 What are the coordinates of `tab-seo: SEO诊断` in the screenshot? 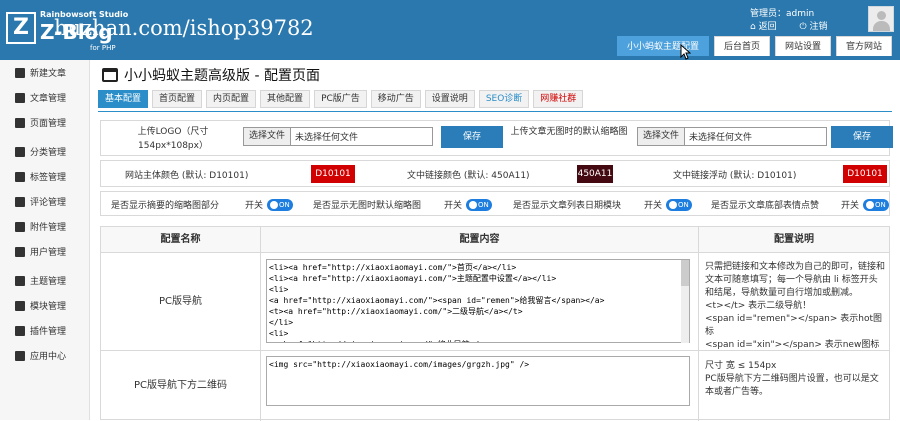 It's located at (504, 99).